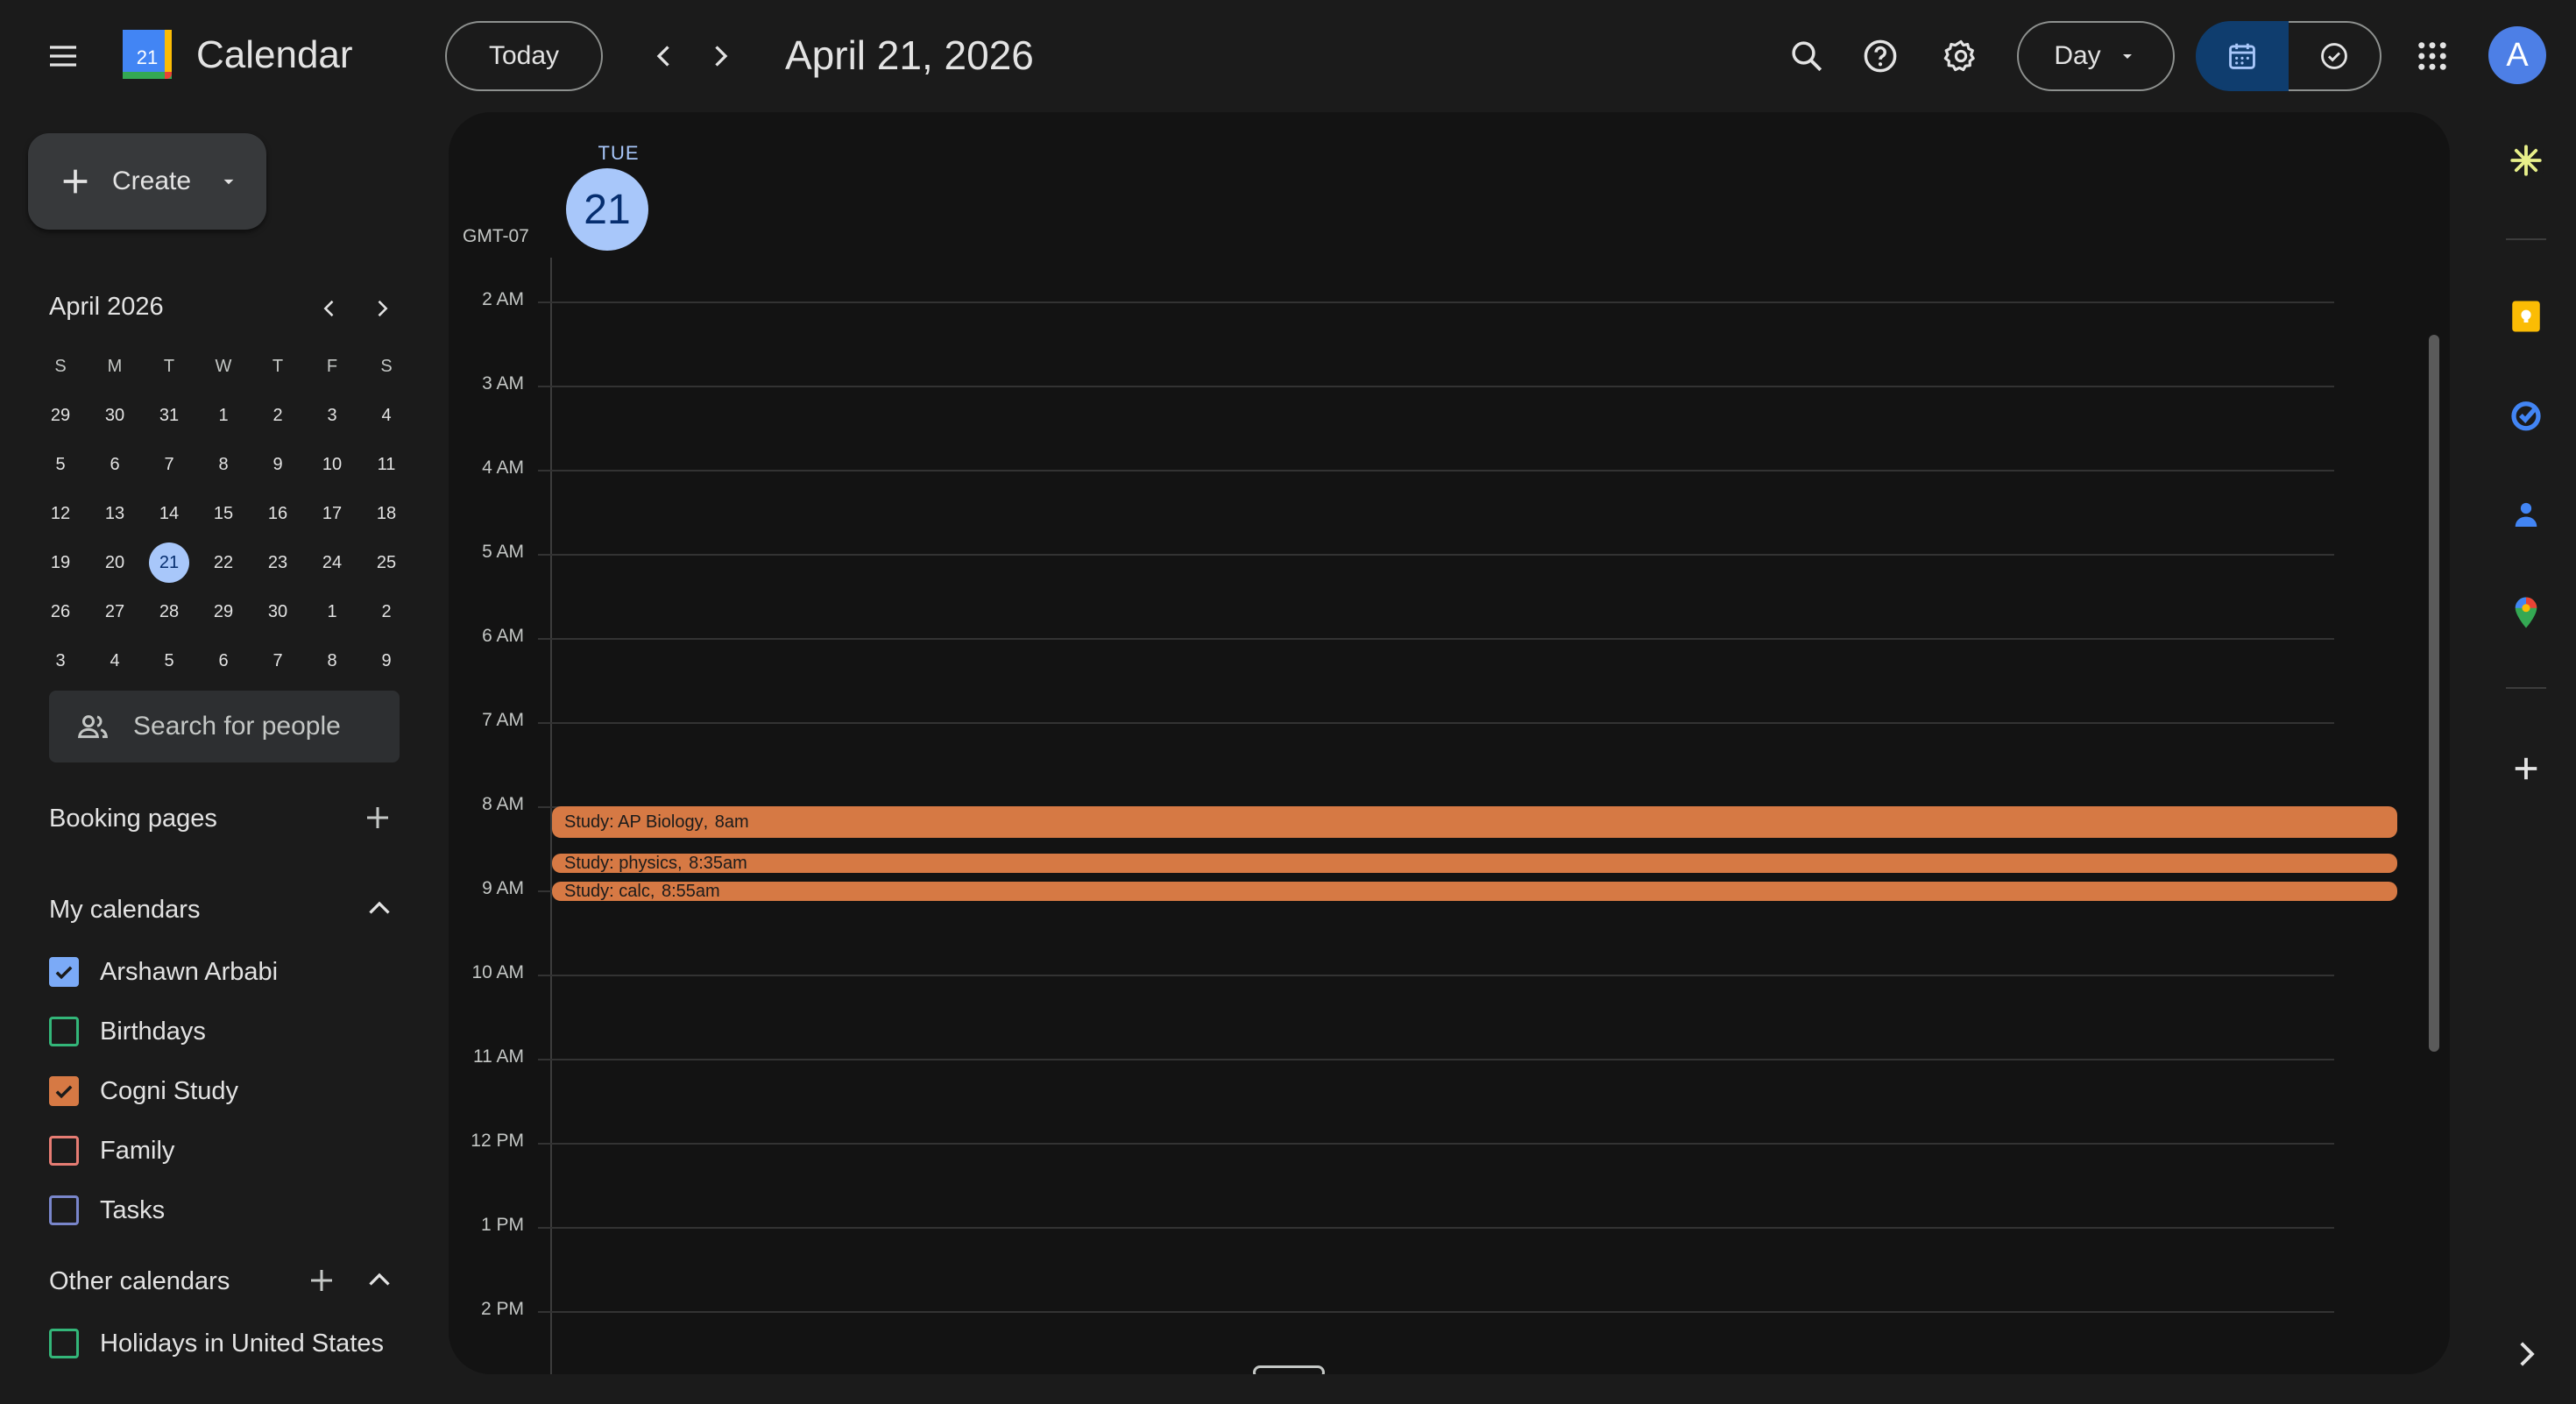  What do you see at coordinates (278, 513) in the screenshot?
I see `mini-calendar-day: 16` at bounding box center [278, 513].